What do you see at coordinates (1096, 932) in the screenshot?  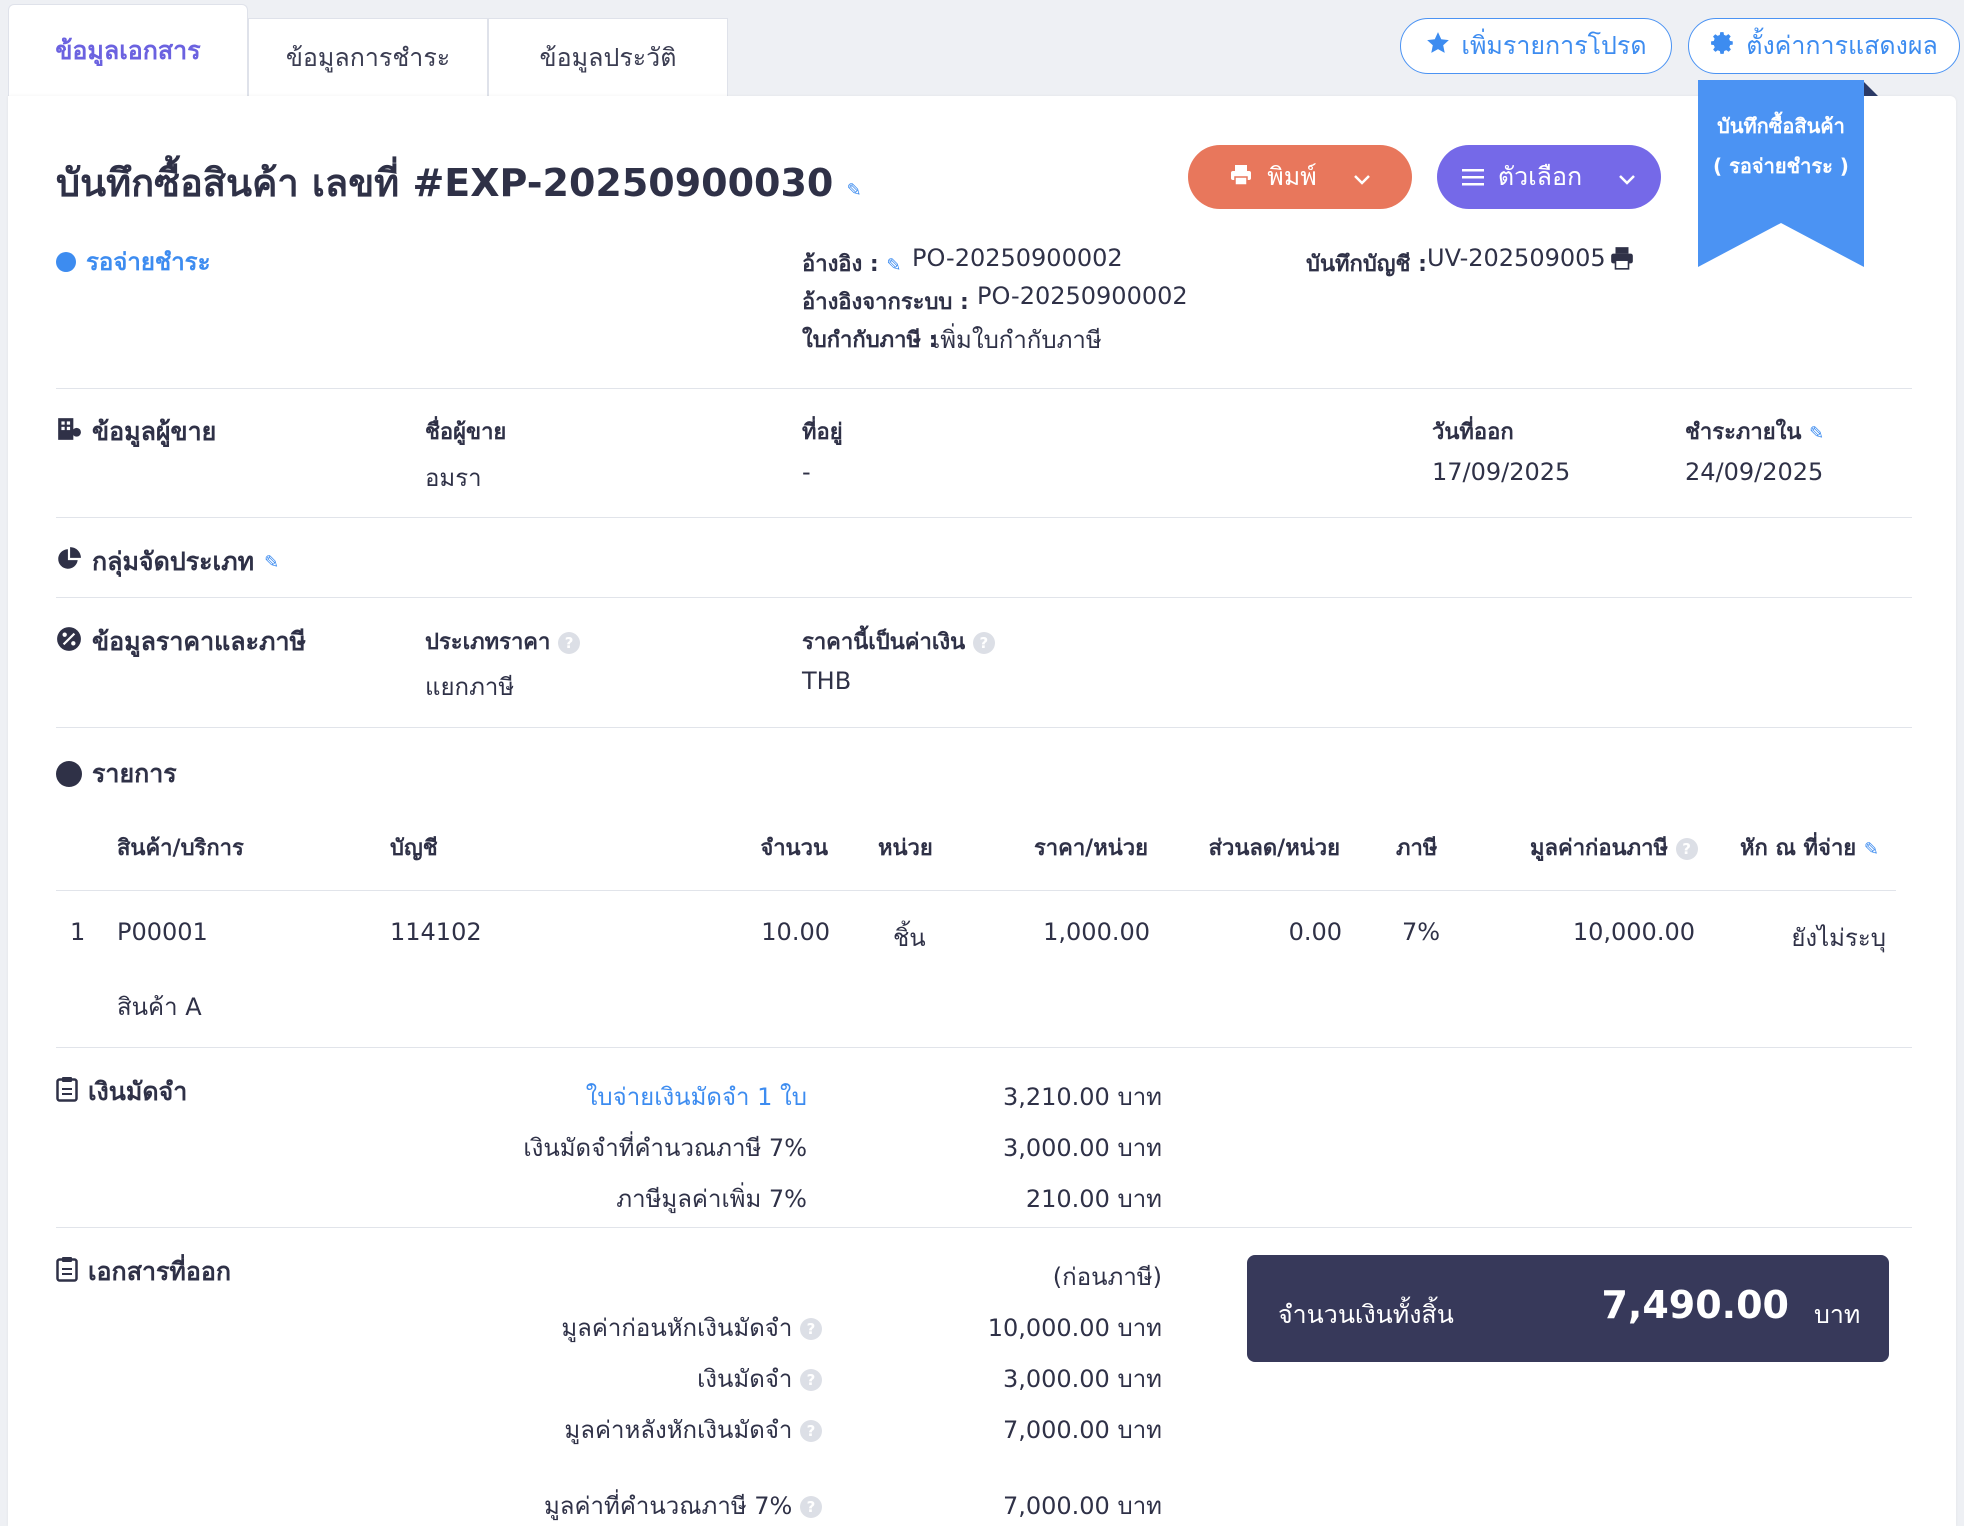 I see `unit-price-value: 1,000.00` at bounding box center [1096, 932].